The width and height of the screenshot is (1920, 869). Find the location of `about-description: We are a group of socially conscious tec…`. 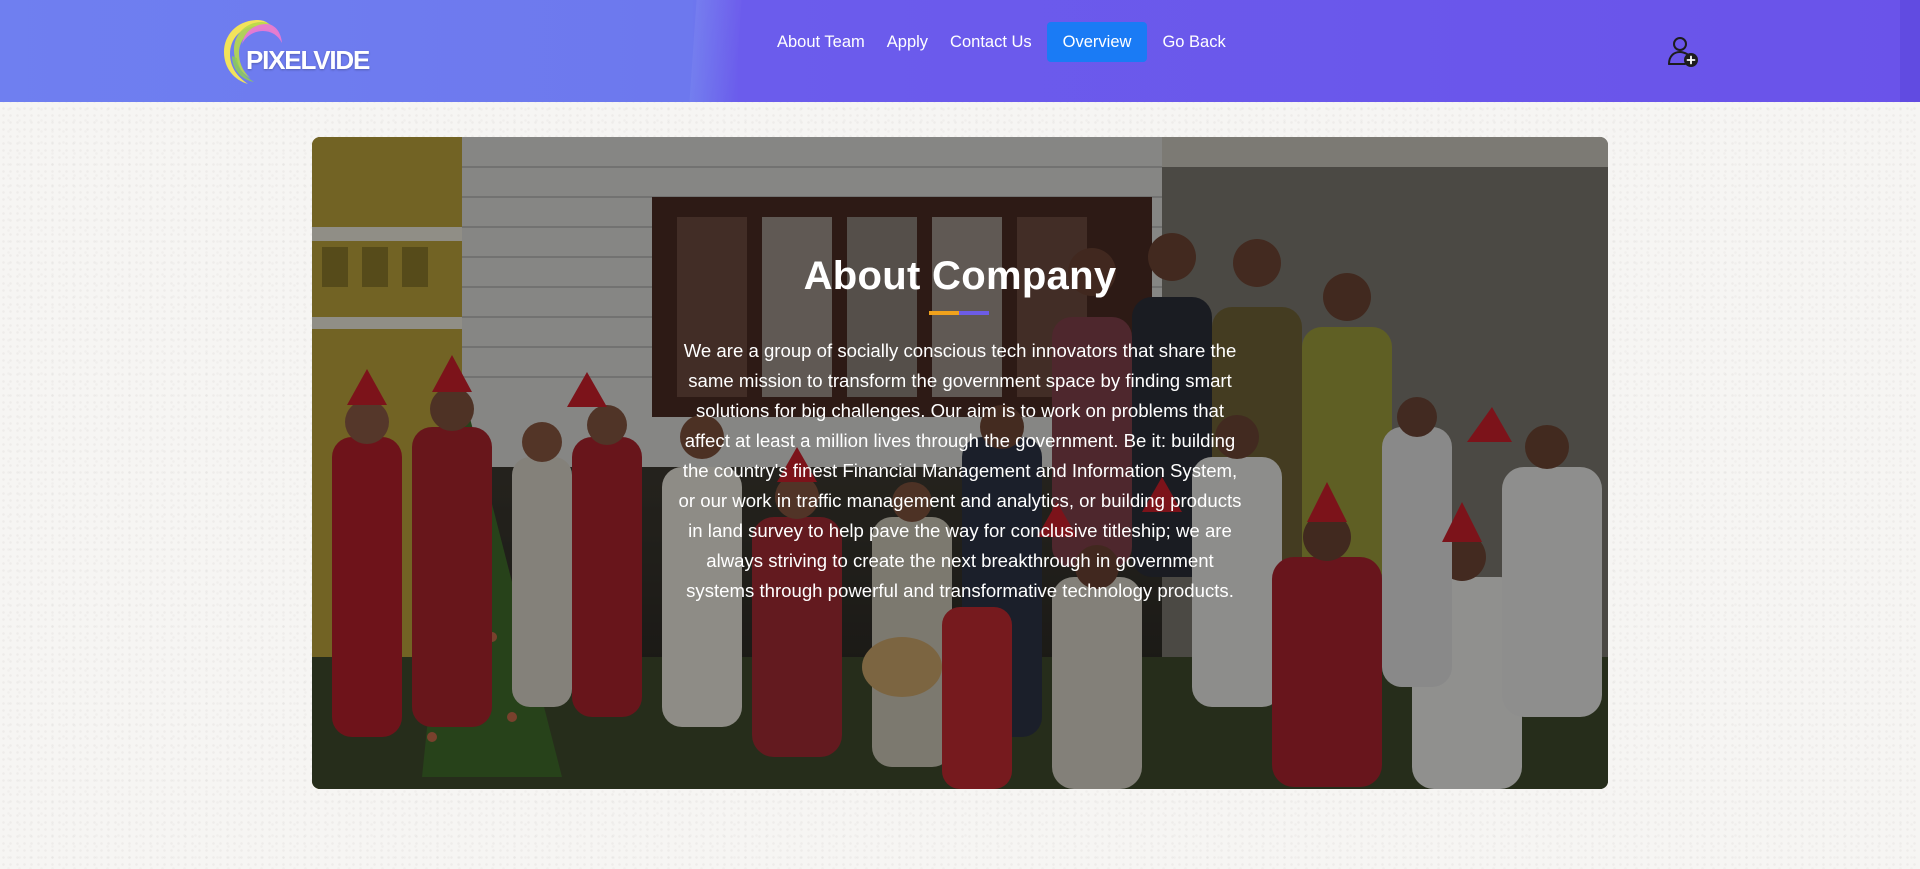

about-description: We are a group of socially conscious tec… is located at coordinates (960, 470).